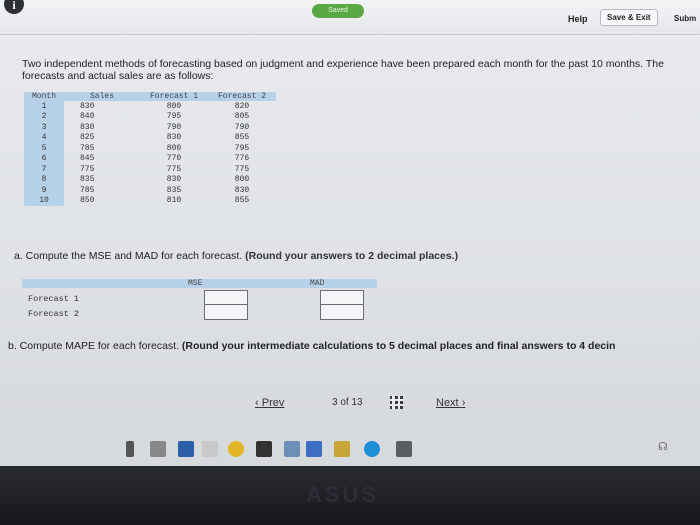 Image resolution: width=700 pixels, height=525 pixels. Describe the element at coordinates (174, 190) in the screenshot. I see `cell-forecast-1: 835` at that location.